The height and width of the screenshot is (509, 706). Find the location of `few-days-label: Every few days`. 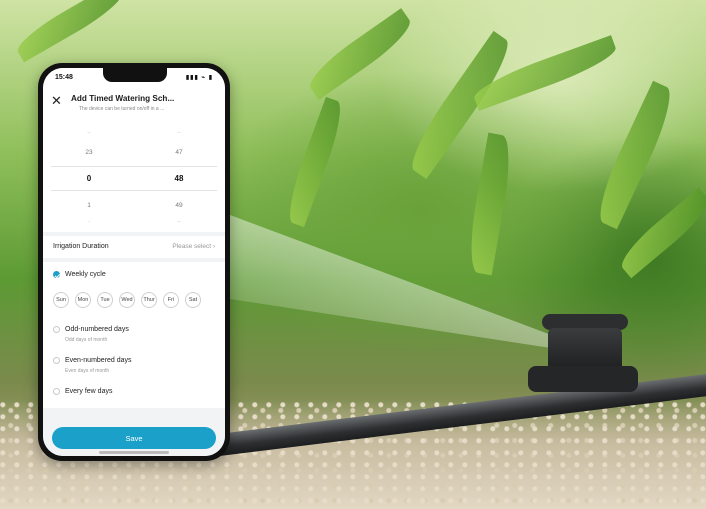

few-days-label: Every few days is located at coordinates (88, 391).